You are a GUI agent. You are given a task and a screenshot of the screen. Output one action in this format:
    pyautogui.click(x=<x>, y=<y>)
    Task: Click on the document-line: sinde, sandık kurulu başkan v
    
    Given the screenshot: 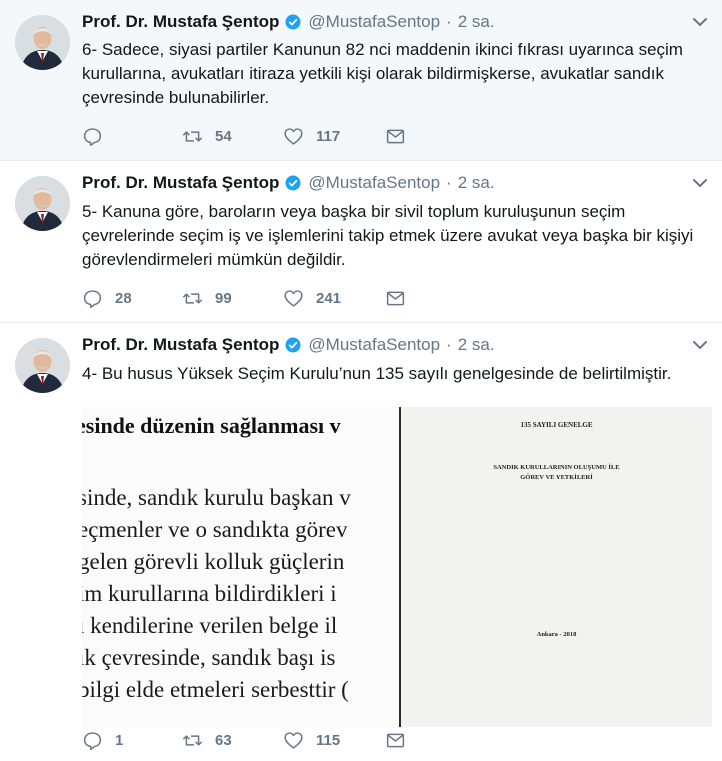 What is the action you would take?
    pyautogui.click(x=216, y=497)
    